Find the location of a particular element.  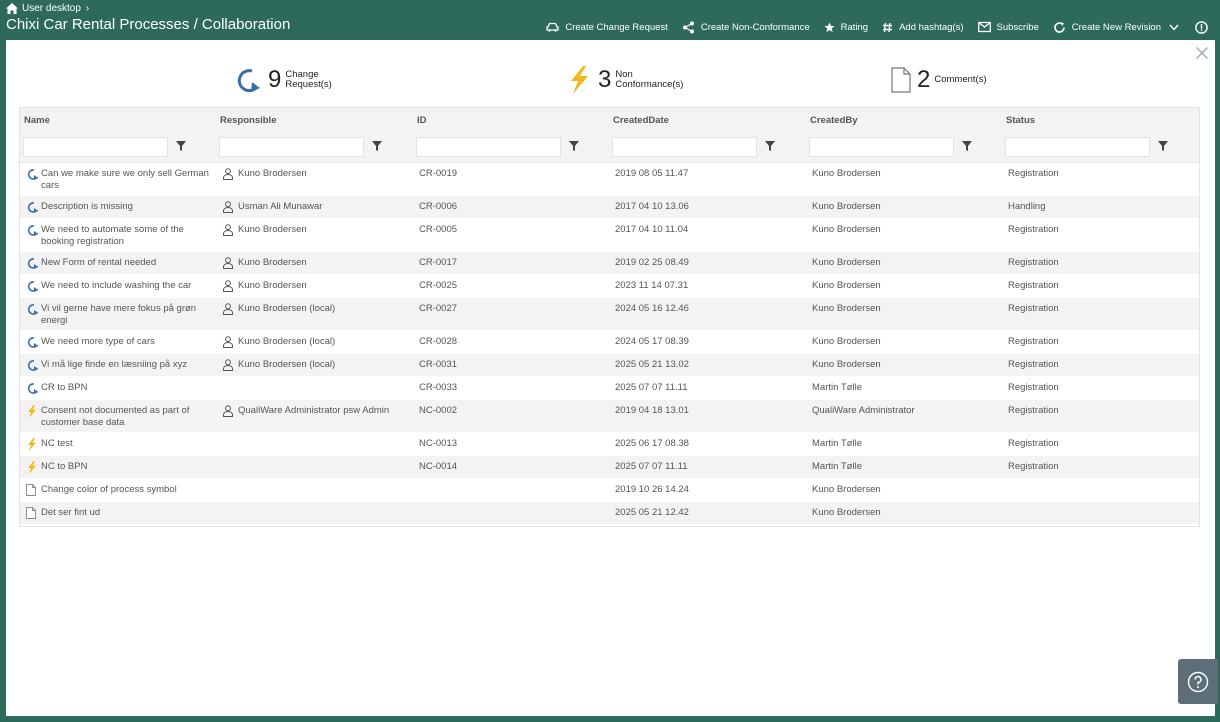

rating-button: Rating is located at coordinates (846, 27).